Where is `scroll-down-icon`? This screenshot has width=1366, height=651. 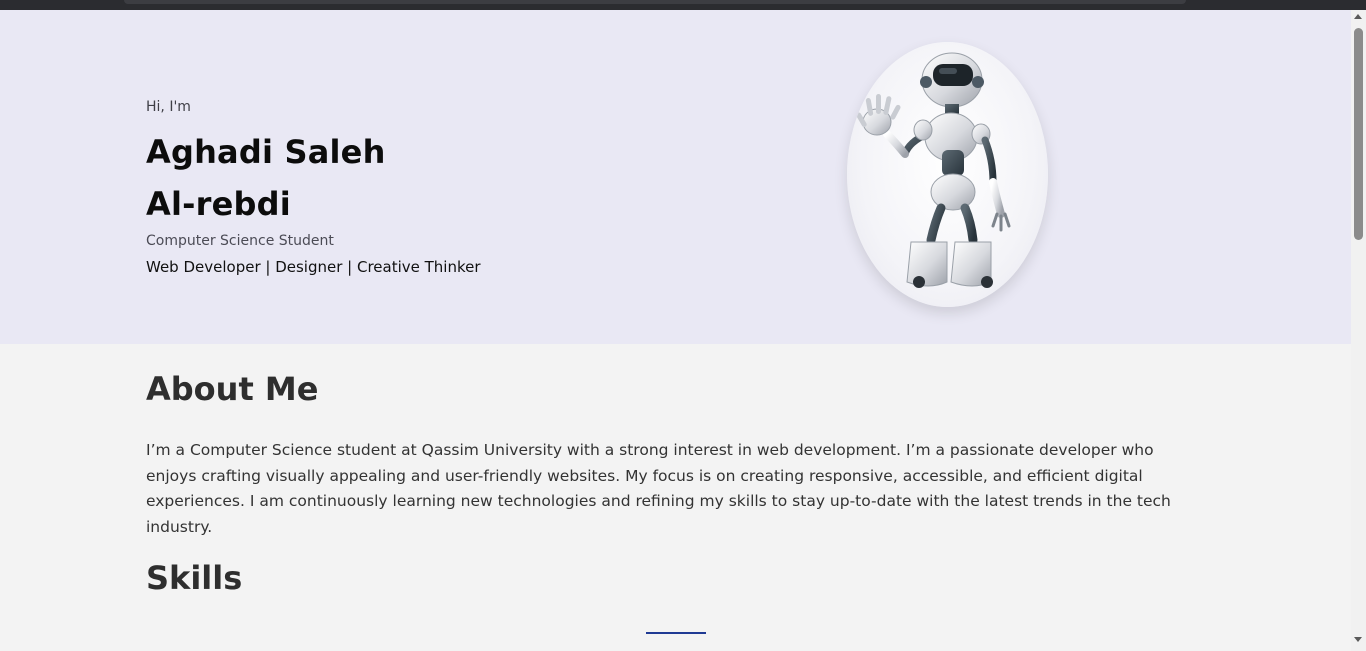
scroll-down-icon is located at coordinates (1358, 639).